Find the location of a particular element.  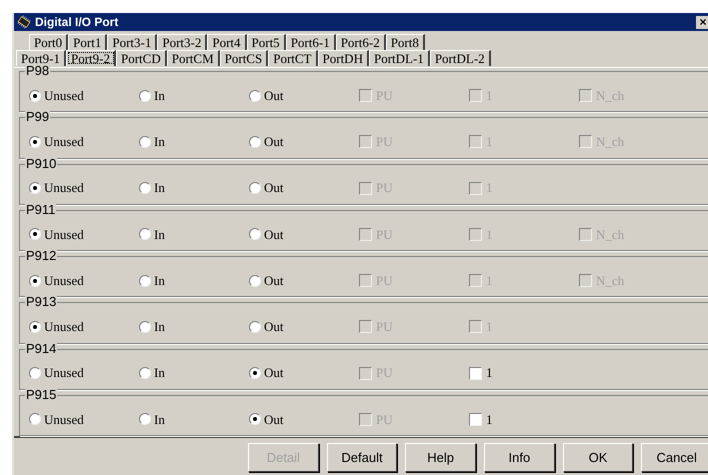

tab: PortDH is located at coordinates (343, 58).